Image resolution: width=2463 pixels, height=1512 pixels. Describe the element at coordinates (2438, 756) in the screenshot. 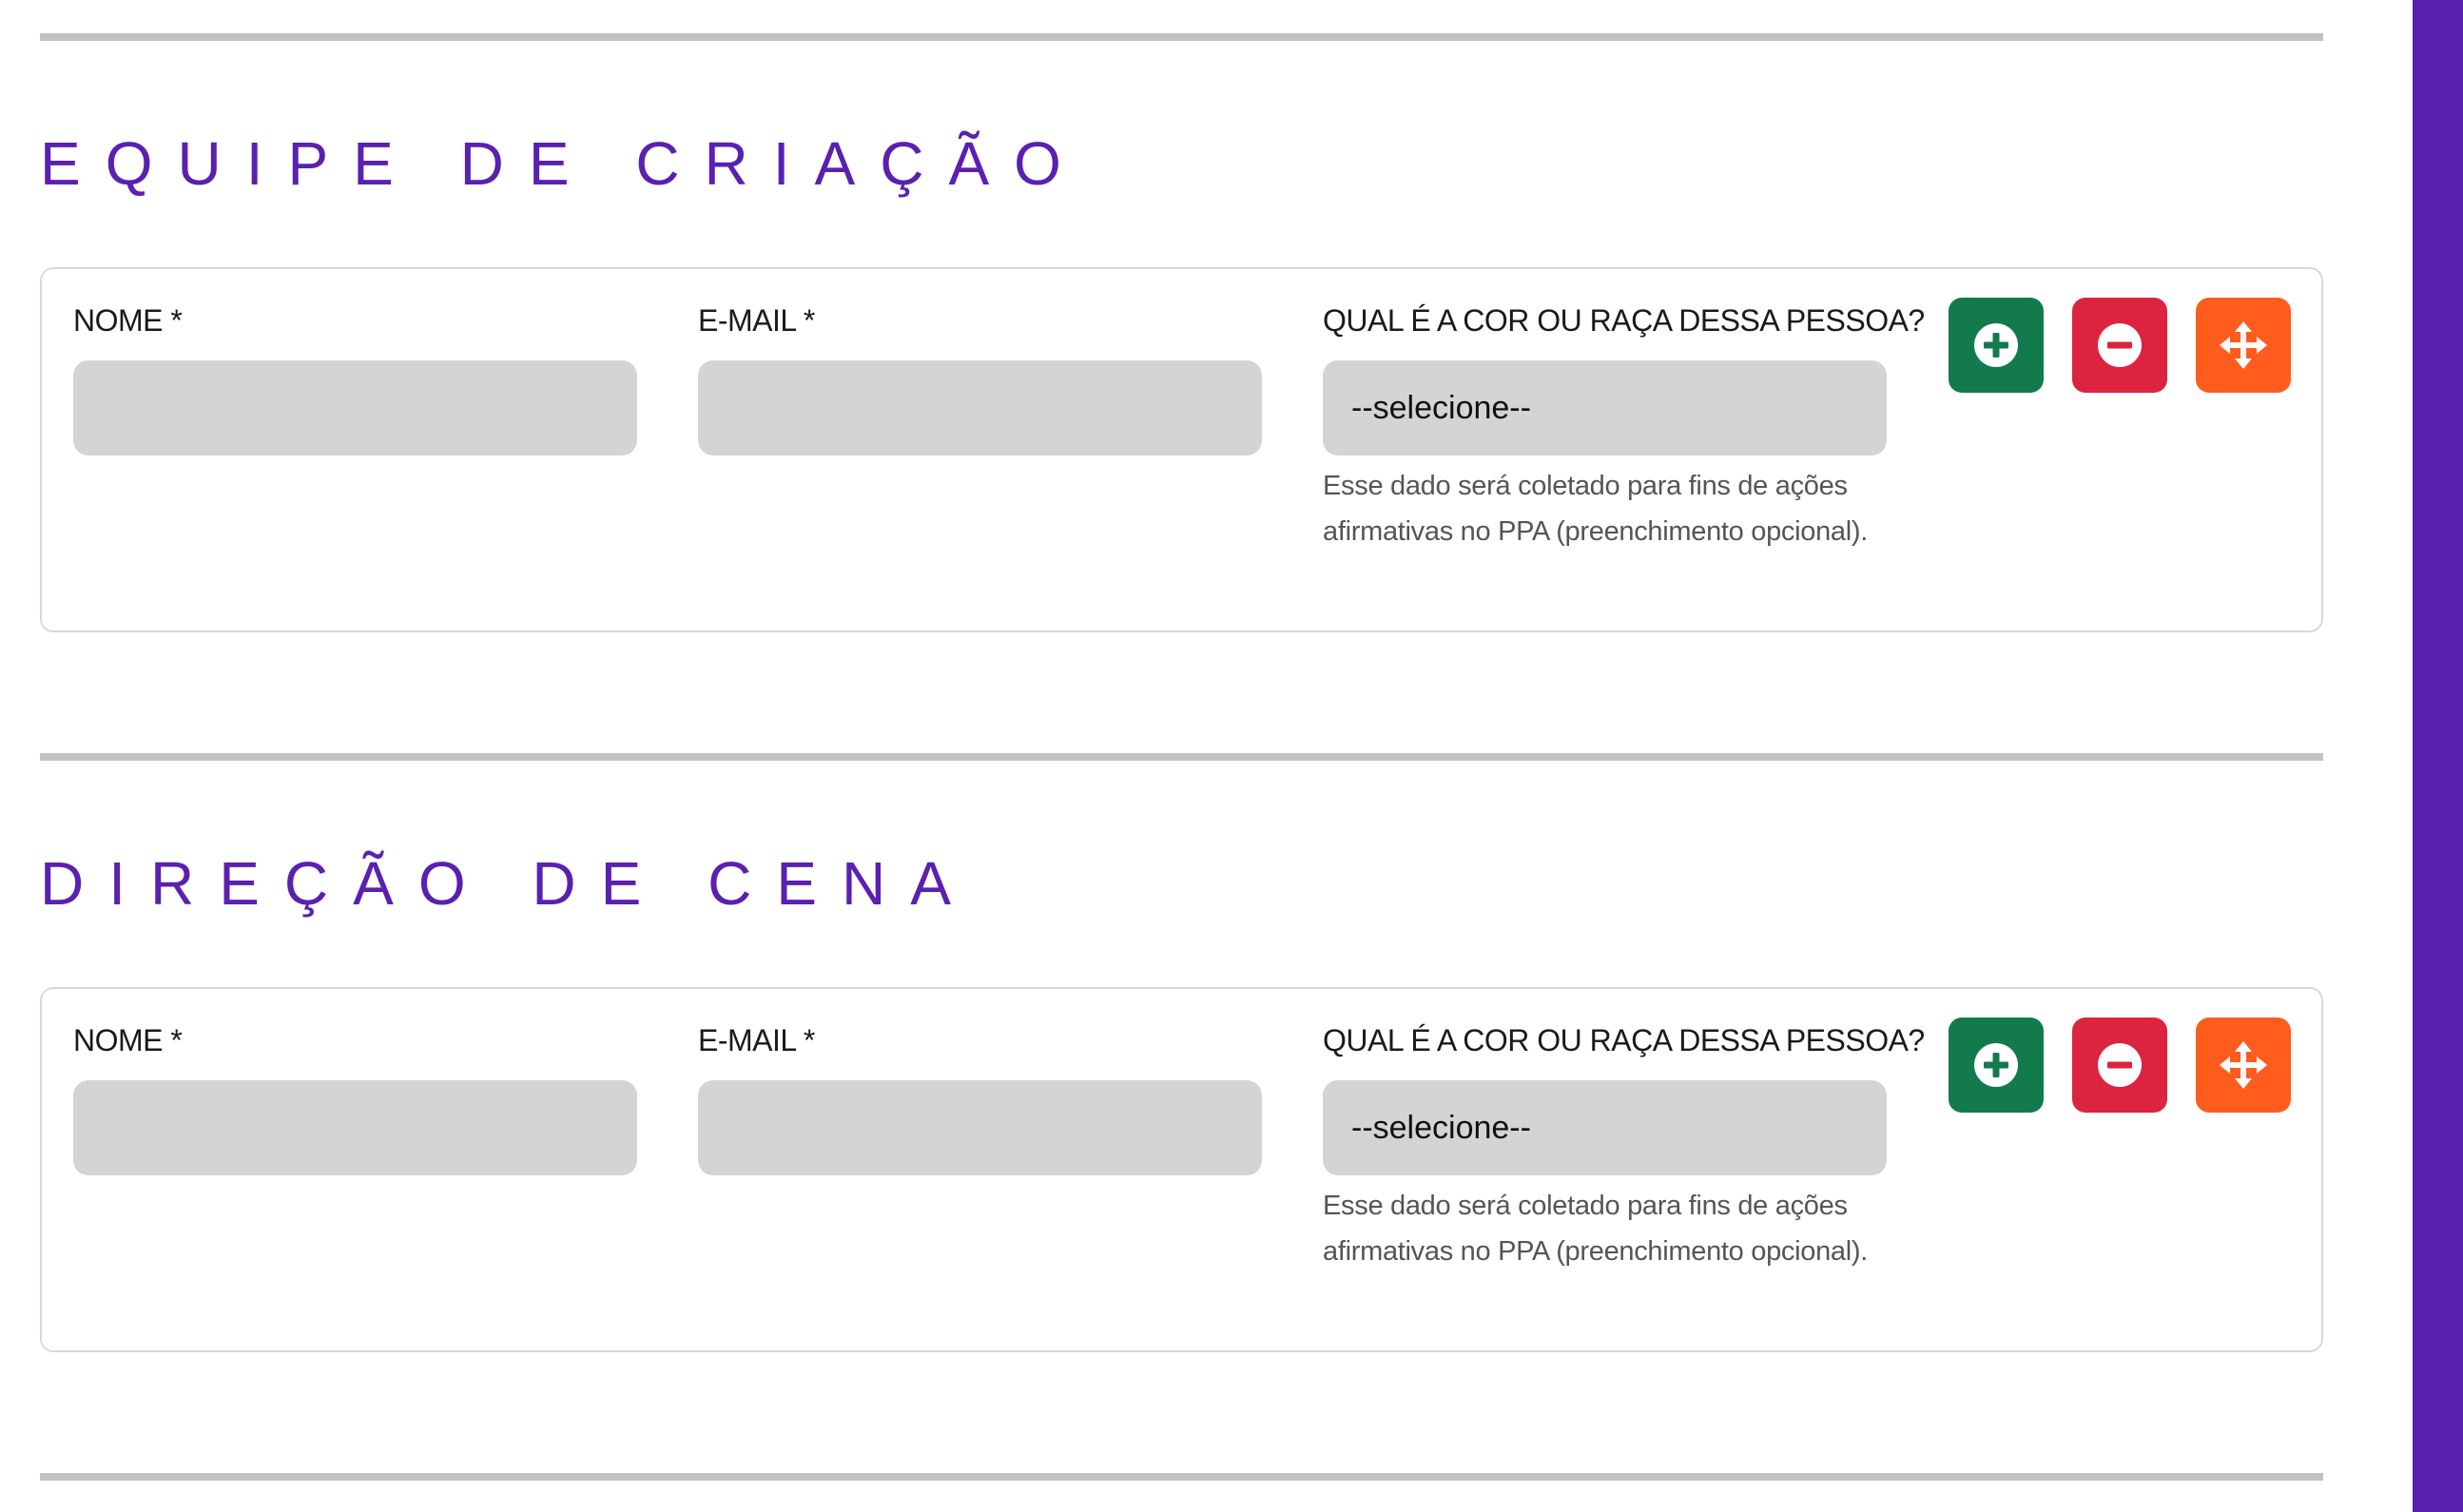

I see `sidebar-strip` at that location.